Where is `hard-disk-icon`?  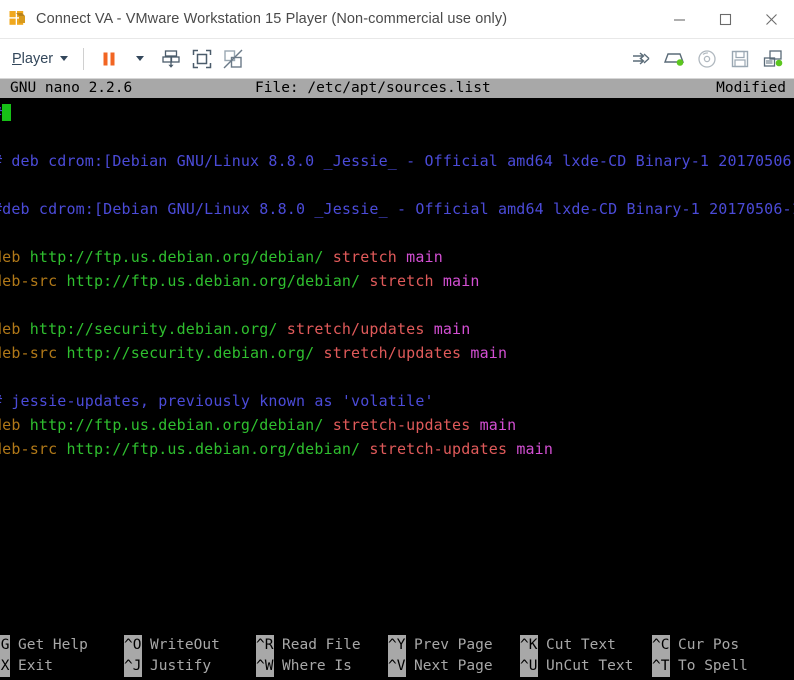
hard-disk-icon is located at coordinates (673, 59).